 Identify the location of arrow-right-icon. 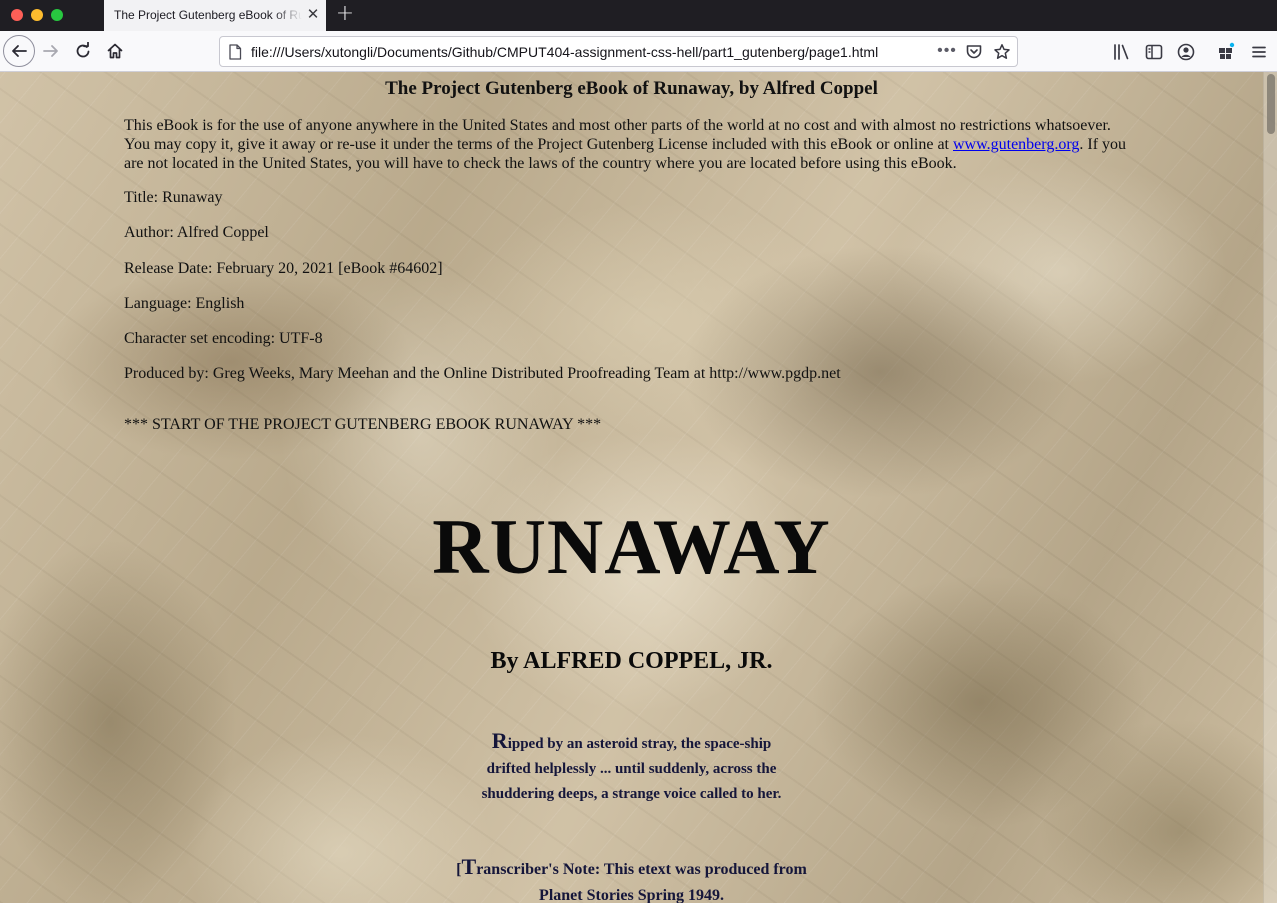
(50, 51).